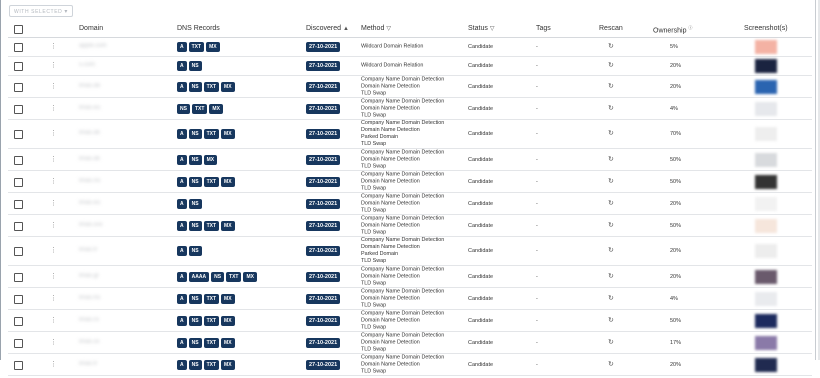 The width and height of the screenshot is (820, 378). I want to click on domain-name: lmao.xx, so click(89, 342).